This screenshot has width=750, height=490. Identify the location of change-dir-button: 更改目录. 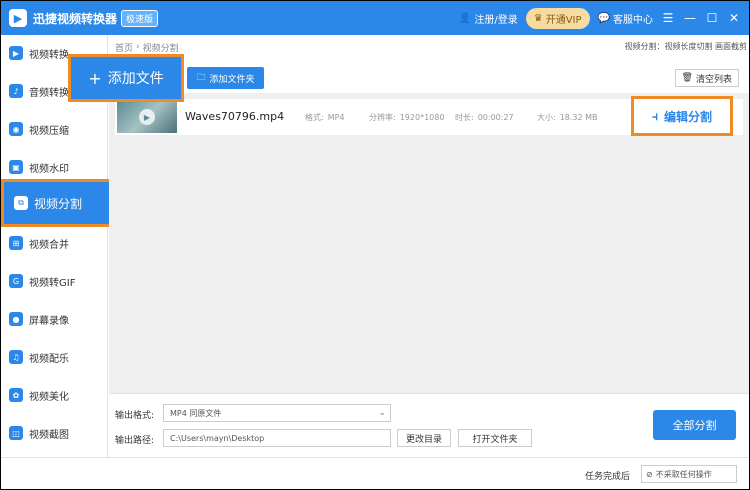
(424, 438).